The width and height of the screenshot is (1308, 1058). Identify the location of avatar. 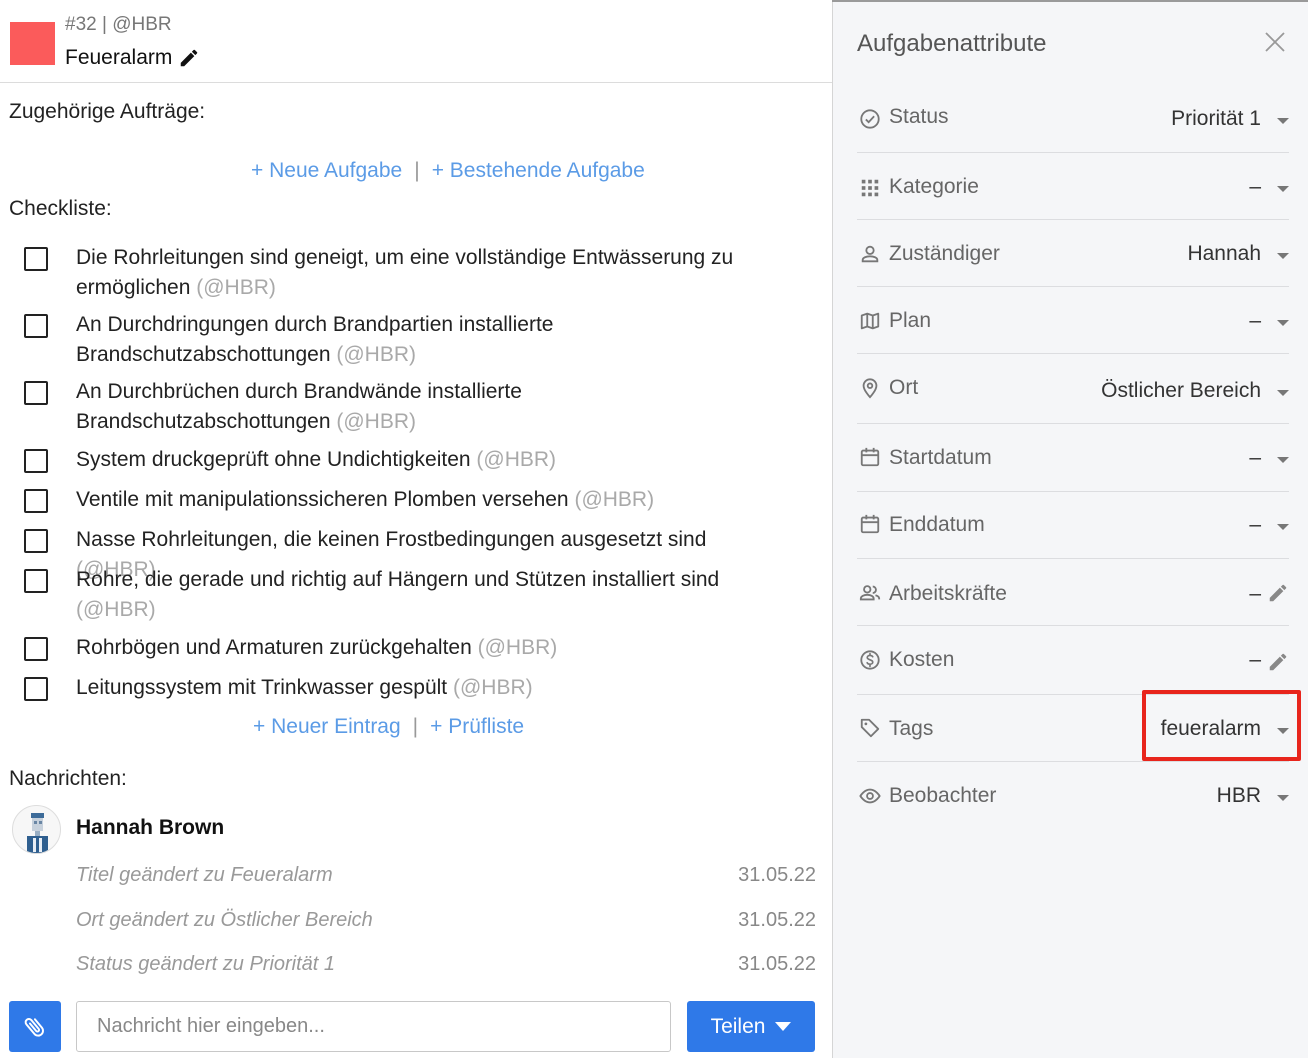
(36, 829).